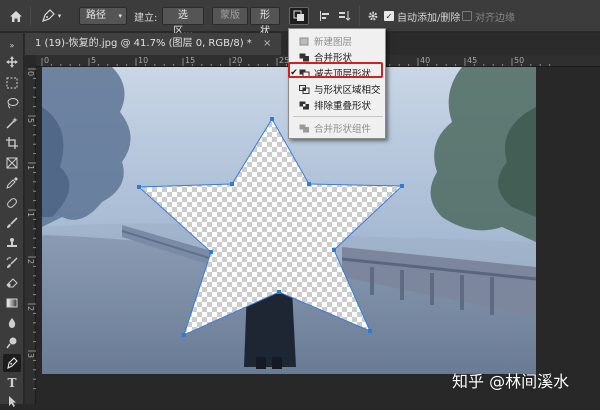 Image resolution: width=600 pixels, height=410 pixels. I want to click on intersect-shape-areas-icon, so click(304, 89).